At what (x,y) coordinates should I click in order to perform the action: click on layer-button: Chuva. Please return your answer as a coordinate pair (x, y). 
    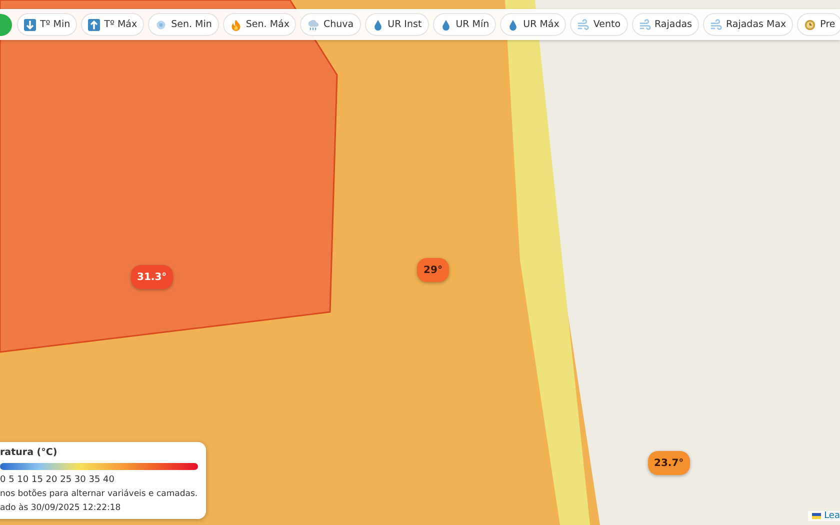
    Looking at the image, I should click on (330, 24).